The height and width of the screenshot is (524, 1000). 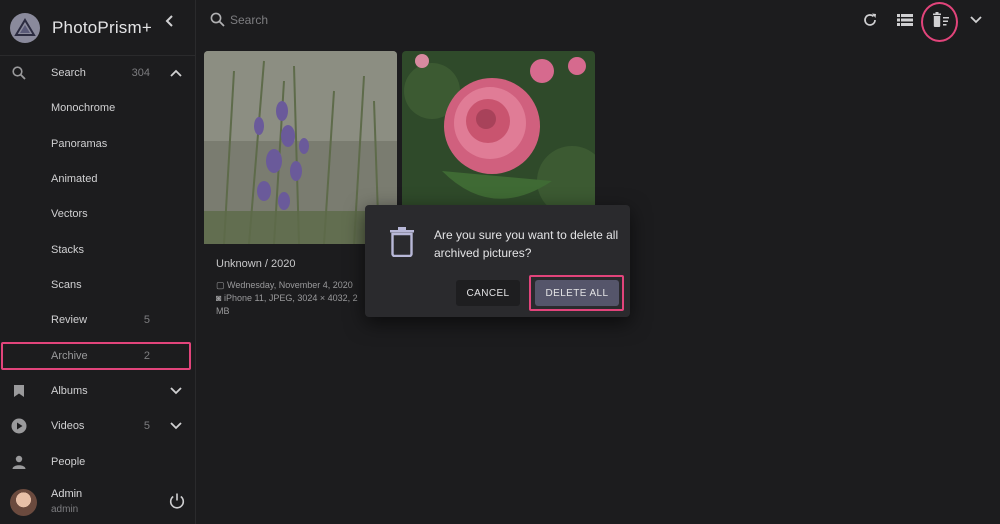 I want to click on search-input, so click(x=380, y=20).